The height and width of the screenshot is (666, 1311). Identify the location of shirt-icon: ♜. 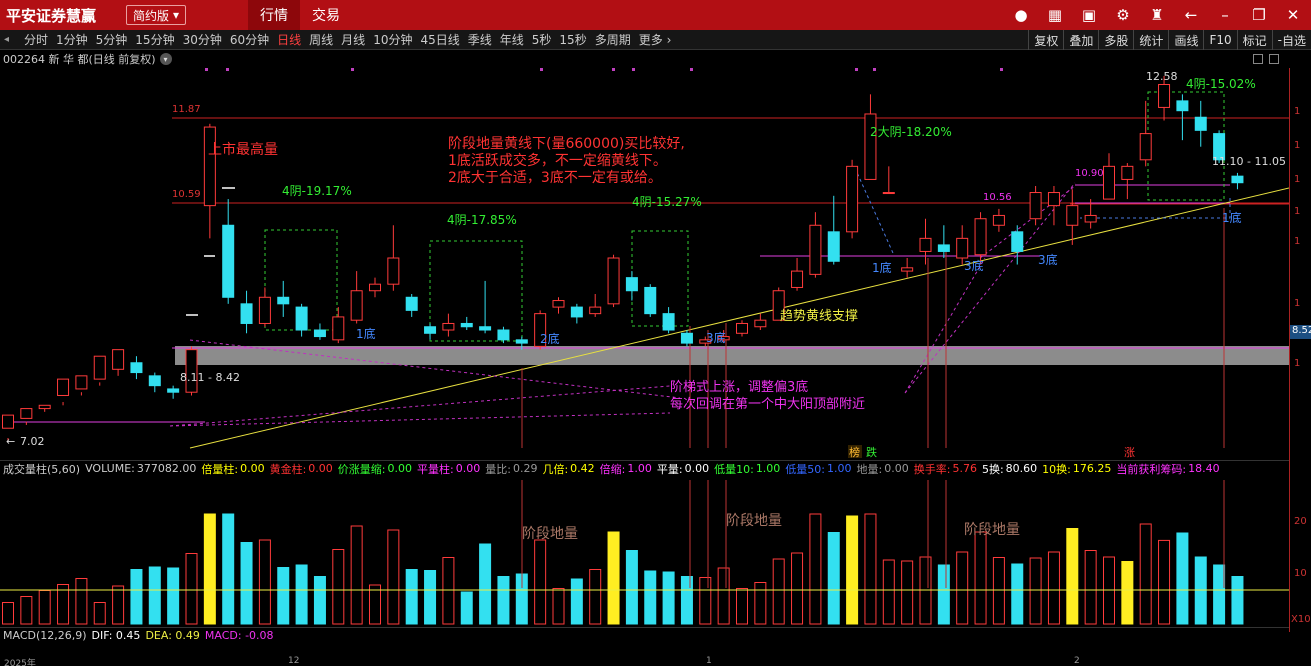
(1157, 15).